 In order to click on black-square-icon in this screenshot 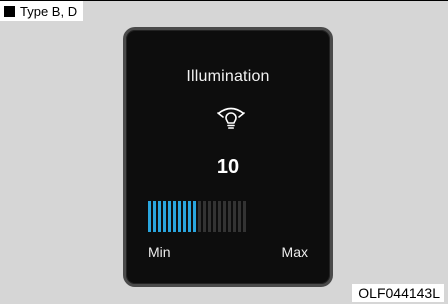, I will do `click(9, 11)`.